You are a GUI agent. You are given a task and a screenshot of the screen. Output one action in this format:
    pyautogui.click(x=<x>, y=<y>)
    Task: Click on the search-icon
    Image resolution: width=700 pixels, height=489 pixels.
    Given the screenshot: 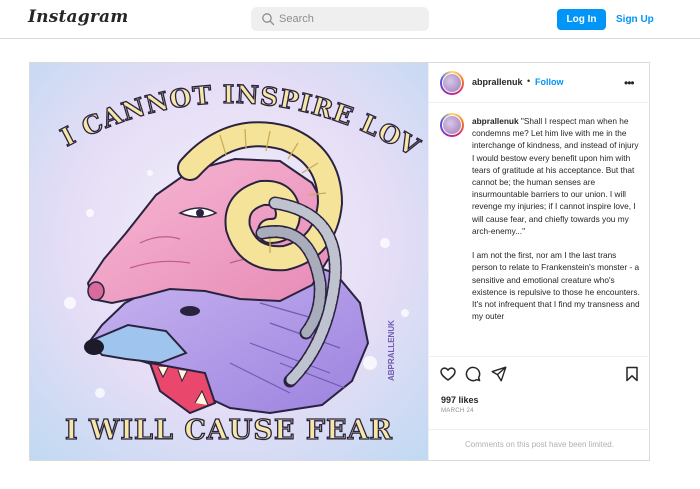 What is the action you would take?
    pyautogui.click(x=268, y=19)
    